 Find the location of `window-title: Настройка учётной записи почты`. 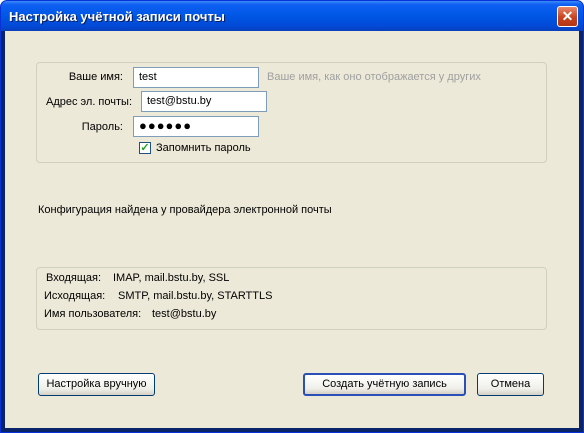

window-title: Настройка учётной записи почты is located at coordinates (117, 16).